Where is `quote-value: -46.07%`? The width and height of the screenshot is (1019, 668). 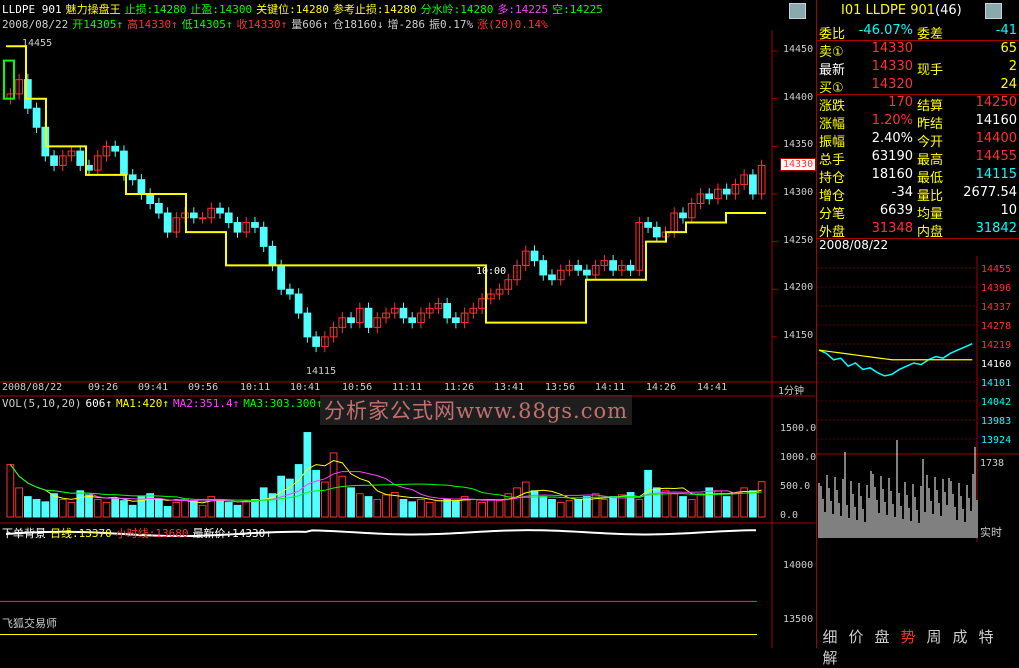
quote-value: -46.07% is located at coordinates (885, 30).